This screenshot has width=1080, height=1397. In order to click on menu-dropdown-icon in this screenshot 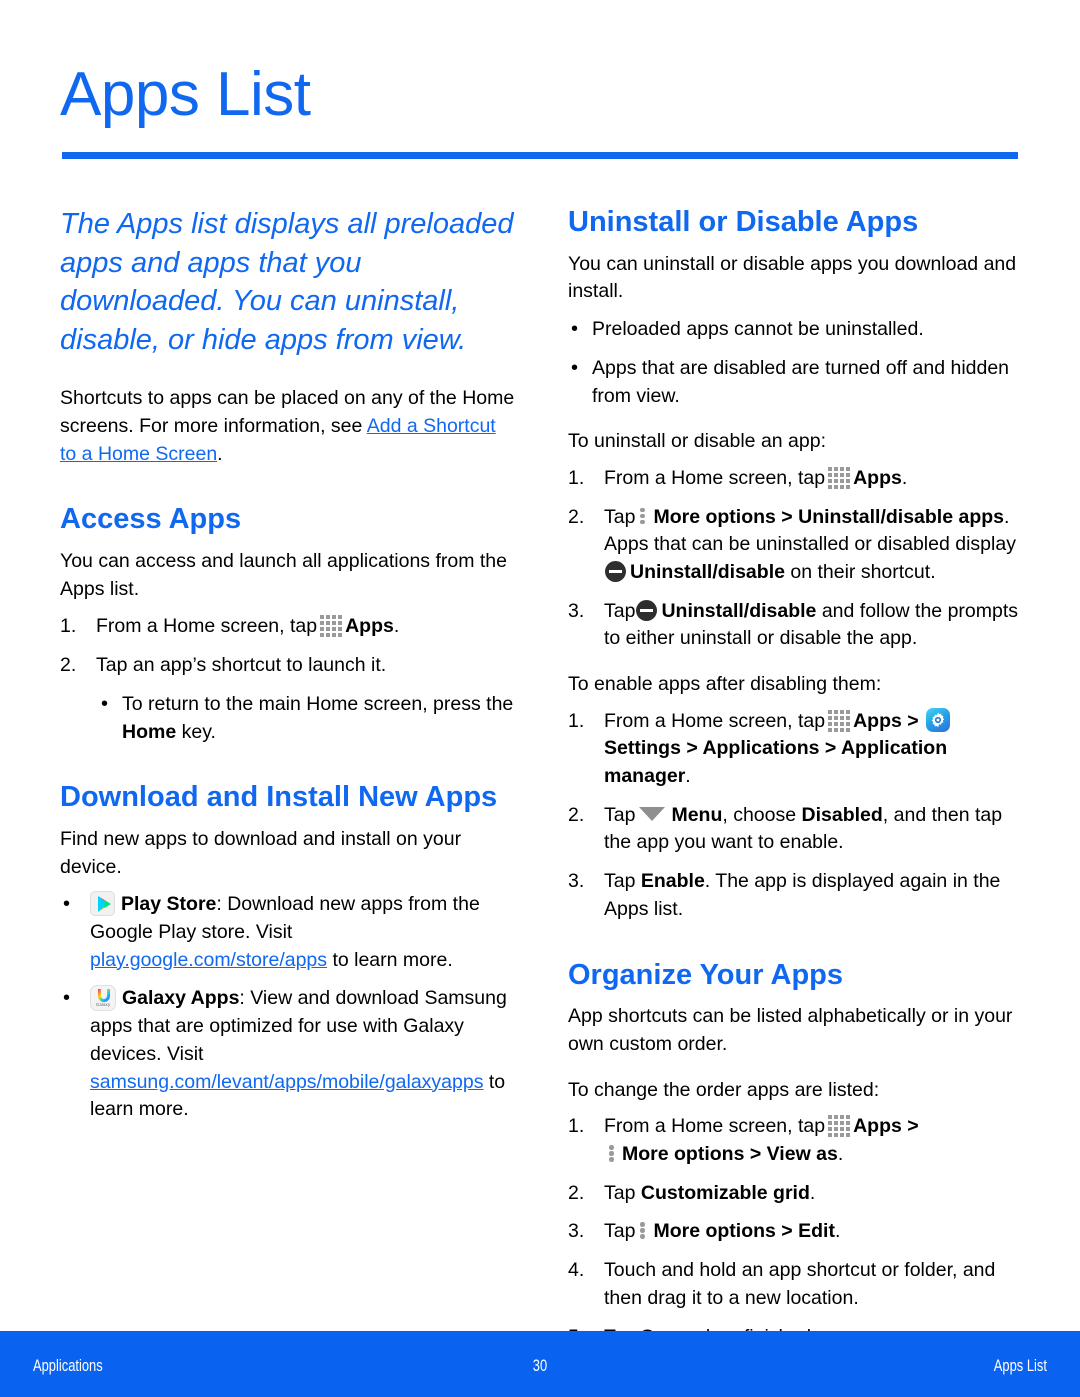, I will do `click(652, 814)`.